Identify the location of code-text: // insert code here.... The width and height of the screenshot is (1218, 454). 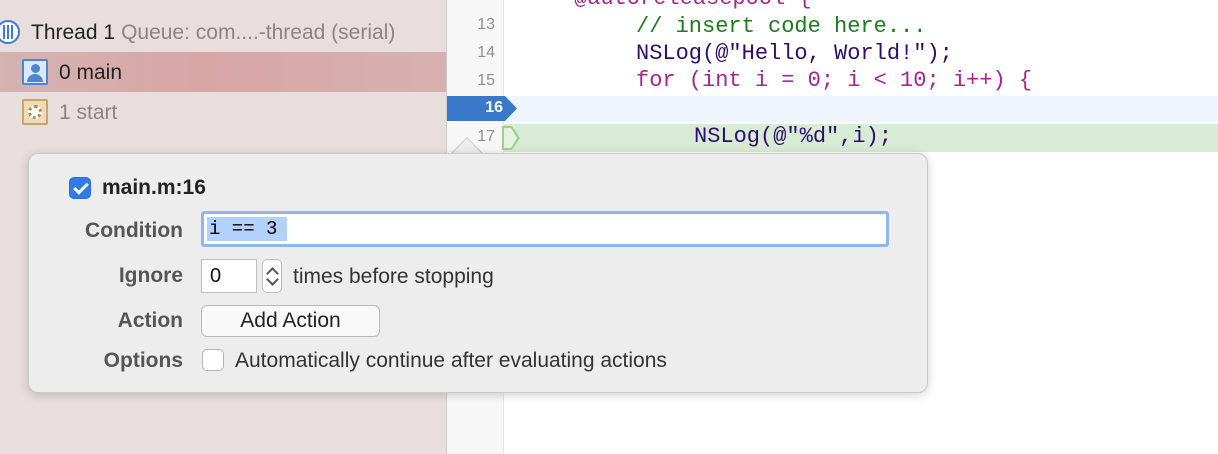
(781, 26).